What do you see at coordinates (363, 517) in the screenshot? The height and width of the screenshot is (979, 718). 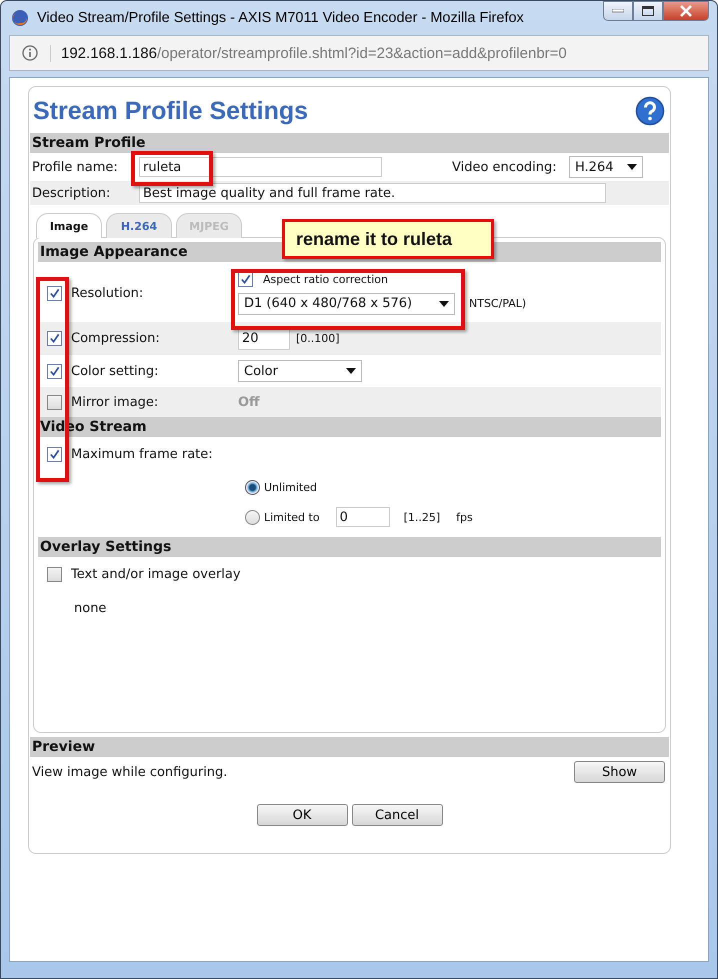 I see `frame-rate-field: 0` at bounding box center [363, 517].